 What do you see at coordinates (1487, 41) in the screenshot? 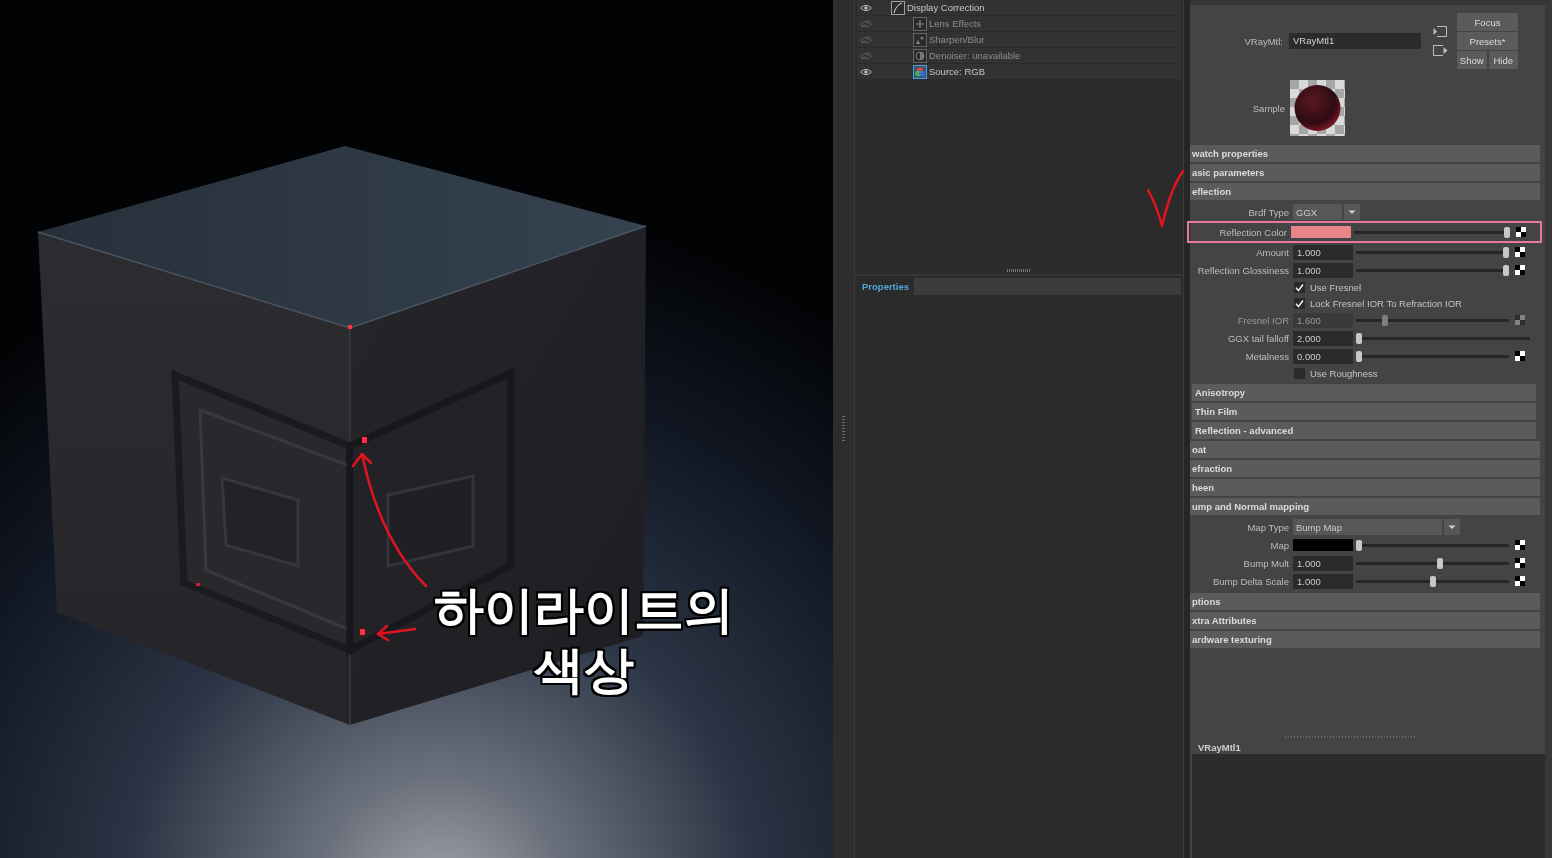
I see `panel-button: Presets*` at bounding box center [1487, 41].